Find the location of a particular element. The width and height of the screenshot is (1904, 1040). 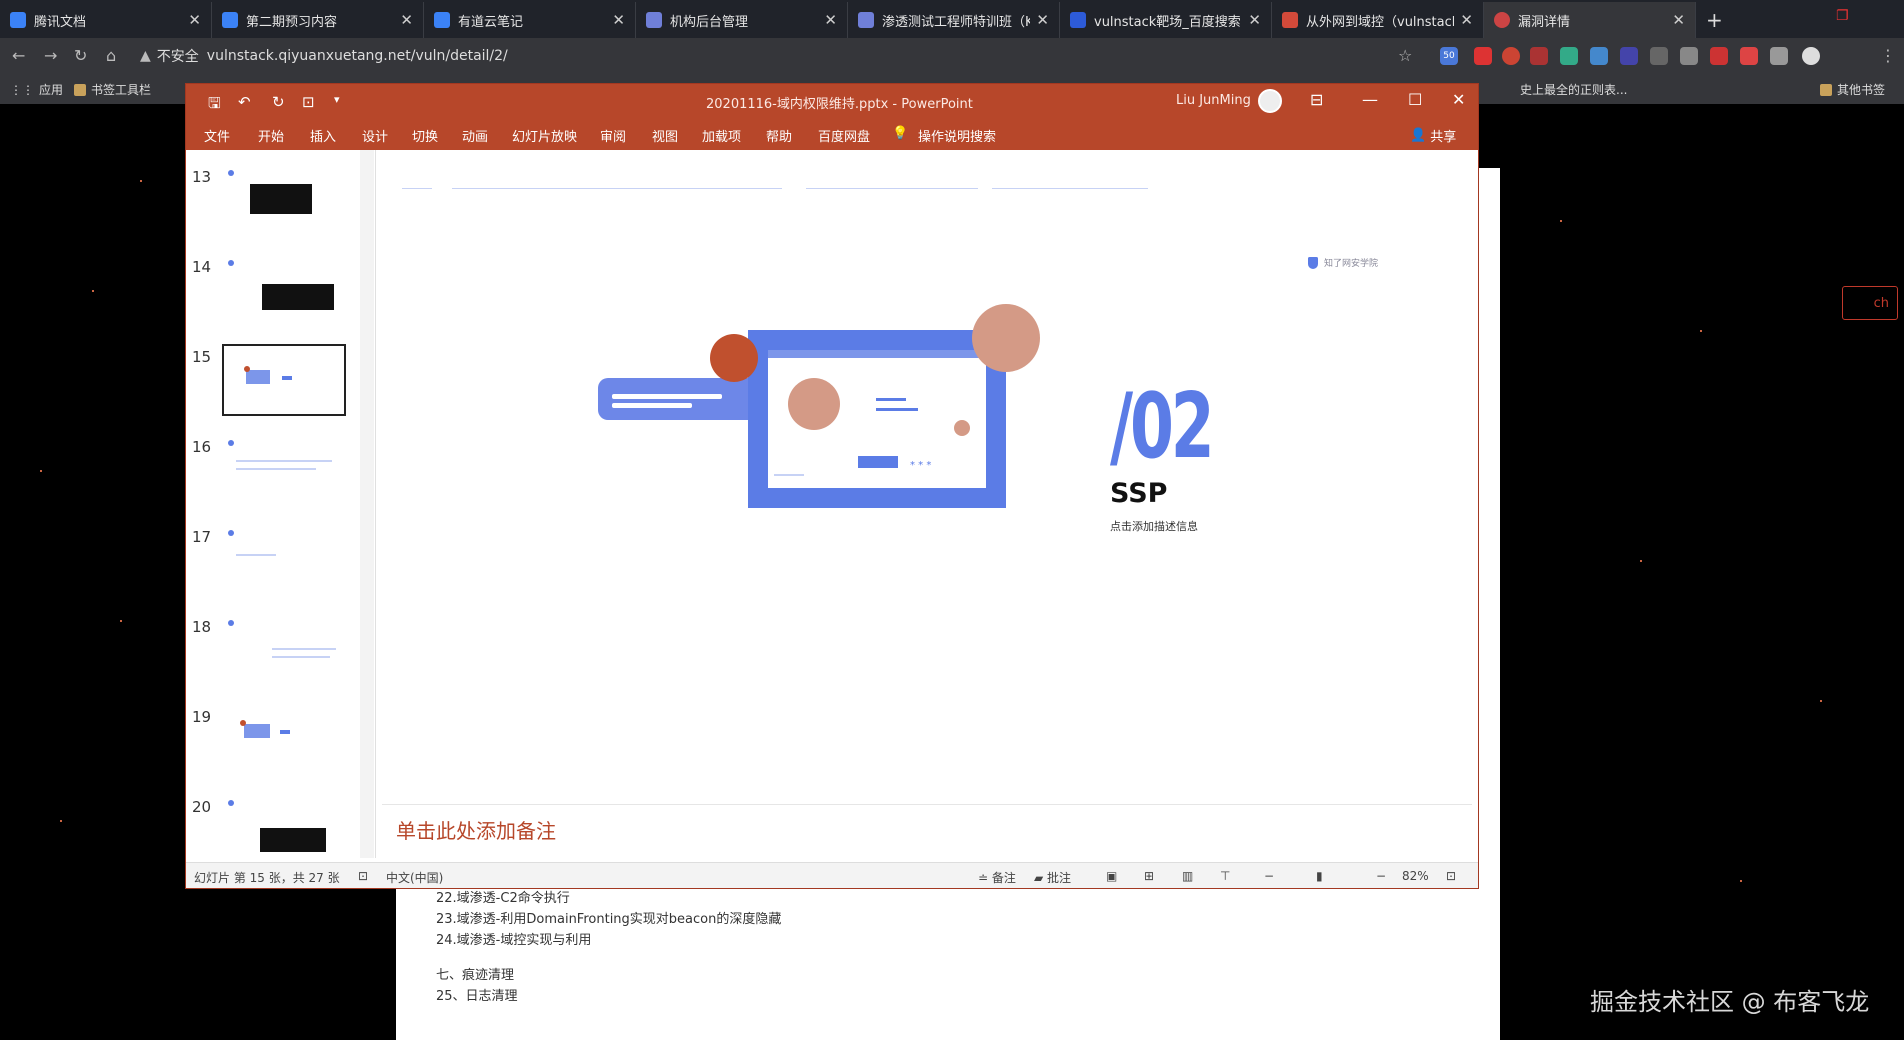

share-button: 👤 共享 is located at coordinates (1433, 135).